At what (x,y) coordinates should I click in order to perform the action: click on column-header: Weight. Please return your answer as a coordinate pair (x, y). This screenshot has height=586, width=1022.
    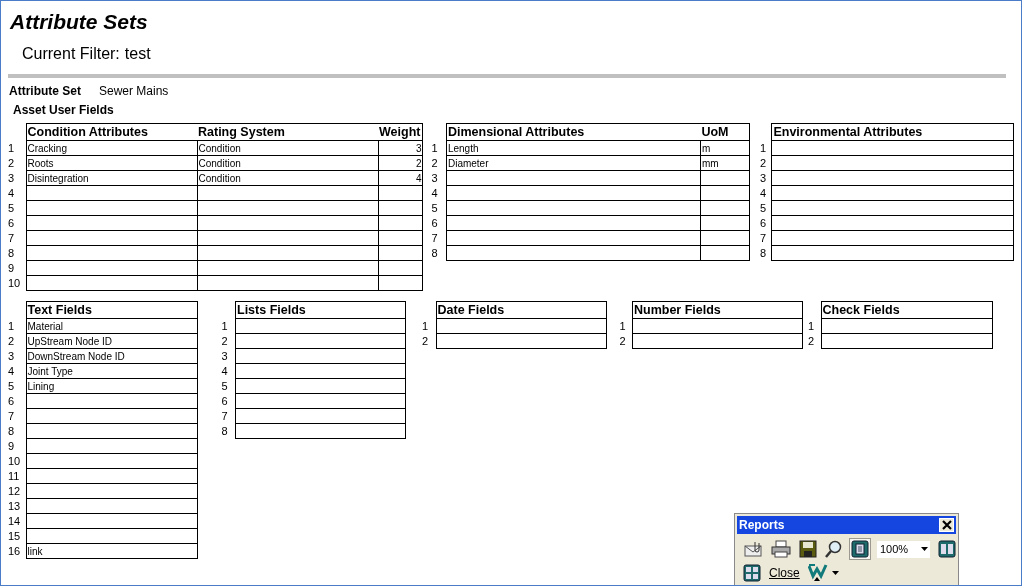
    Looking at the image, I should click on (400, 132).